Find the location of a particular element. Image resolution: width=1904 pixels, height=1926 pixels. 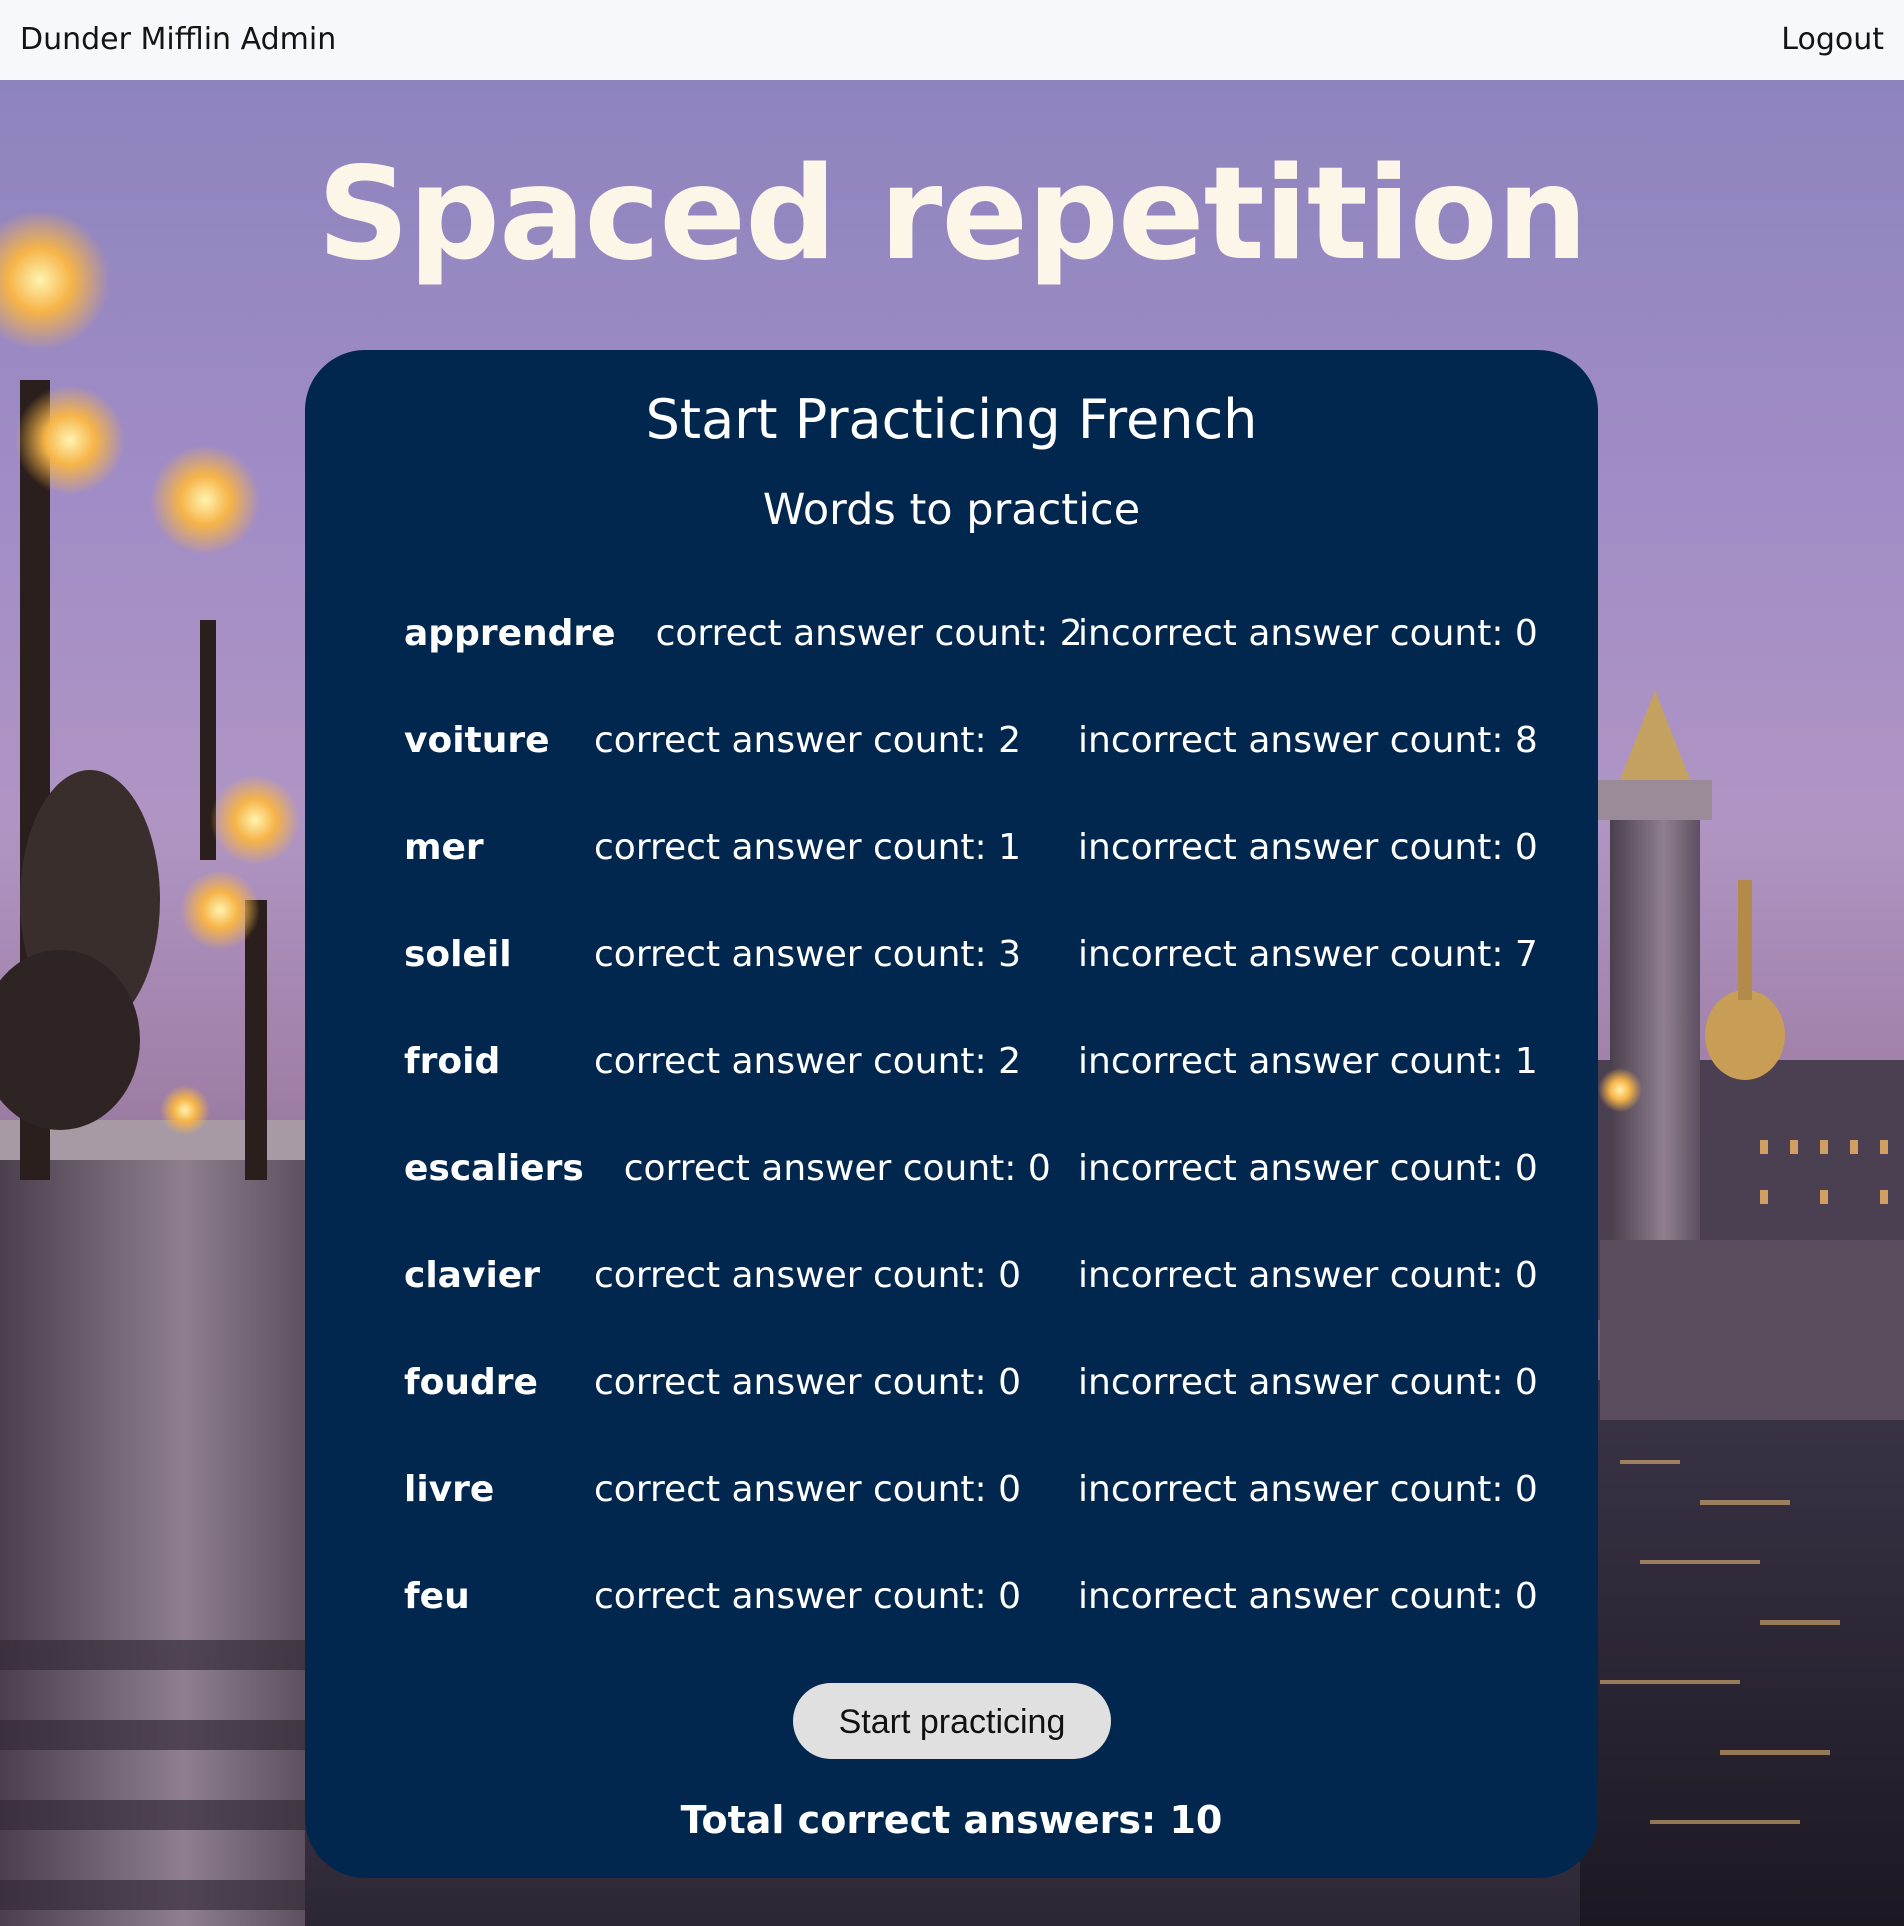

incorrect-count: incorrect answer count: 8 is located at coordinates (1308, 740).